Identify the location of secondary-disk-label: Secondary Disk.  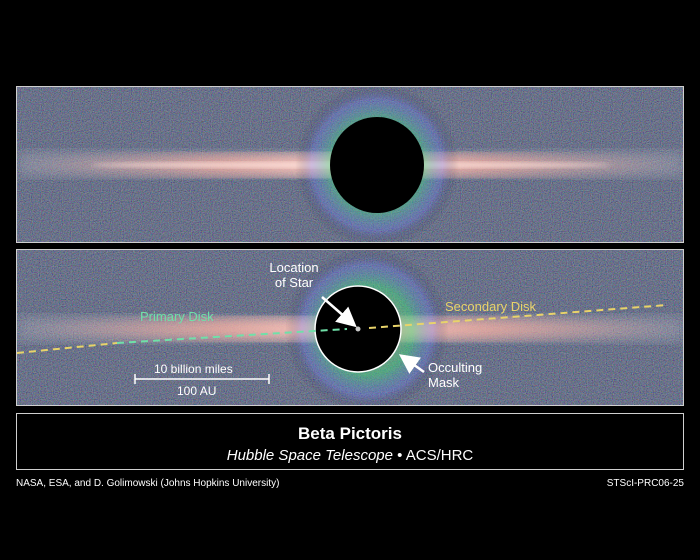
(491, 306).